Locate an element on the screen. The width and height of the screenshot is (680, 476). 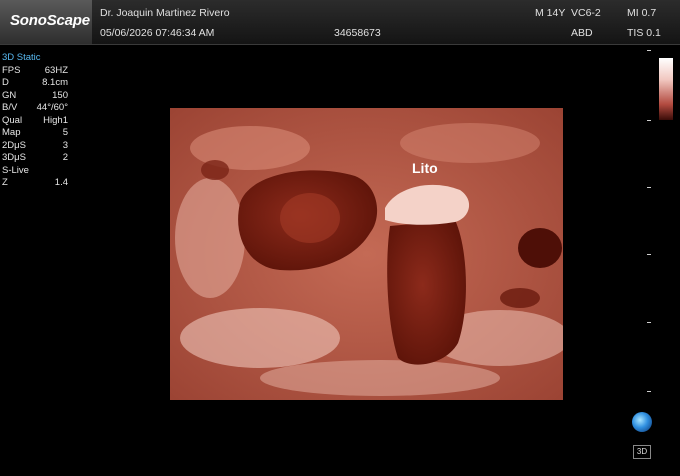
param-row: Z 1.4 is located at coordinates (35, 182).